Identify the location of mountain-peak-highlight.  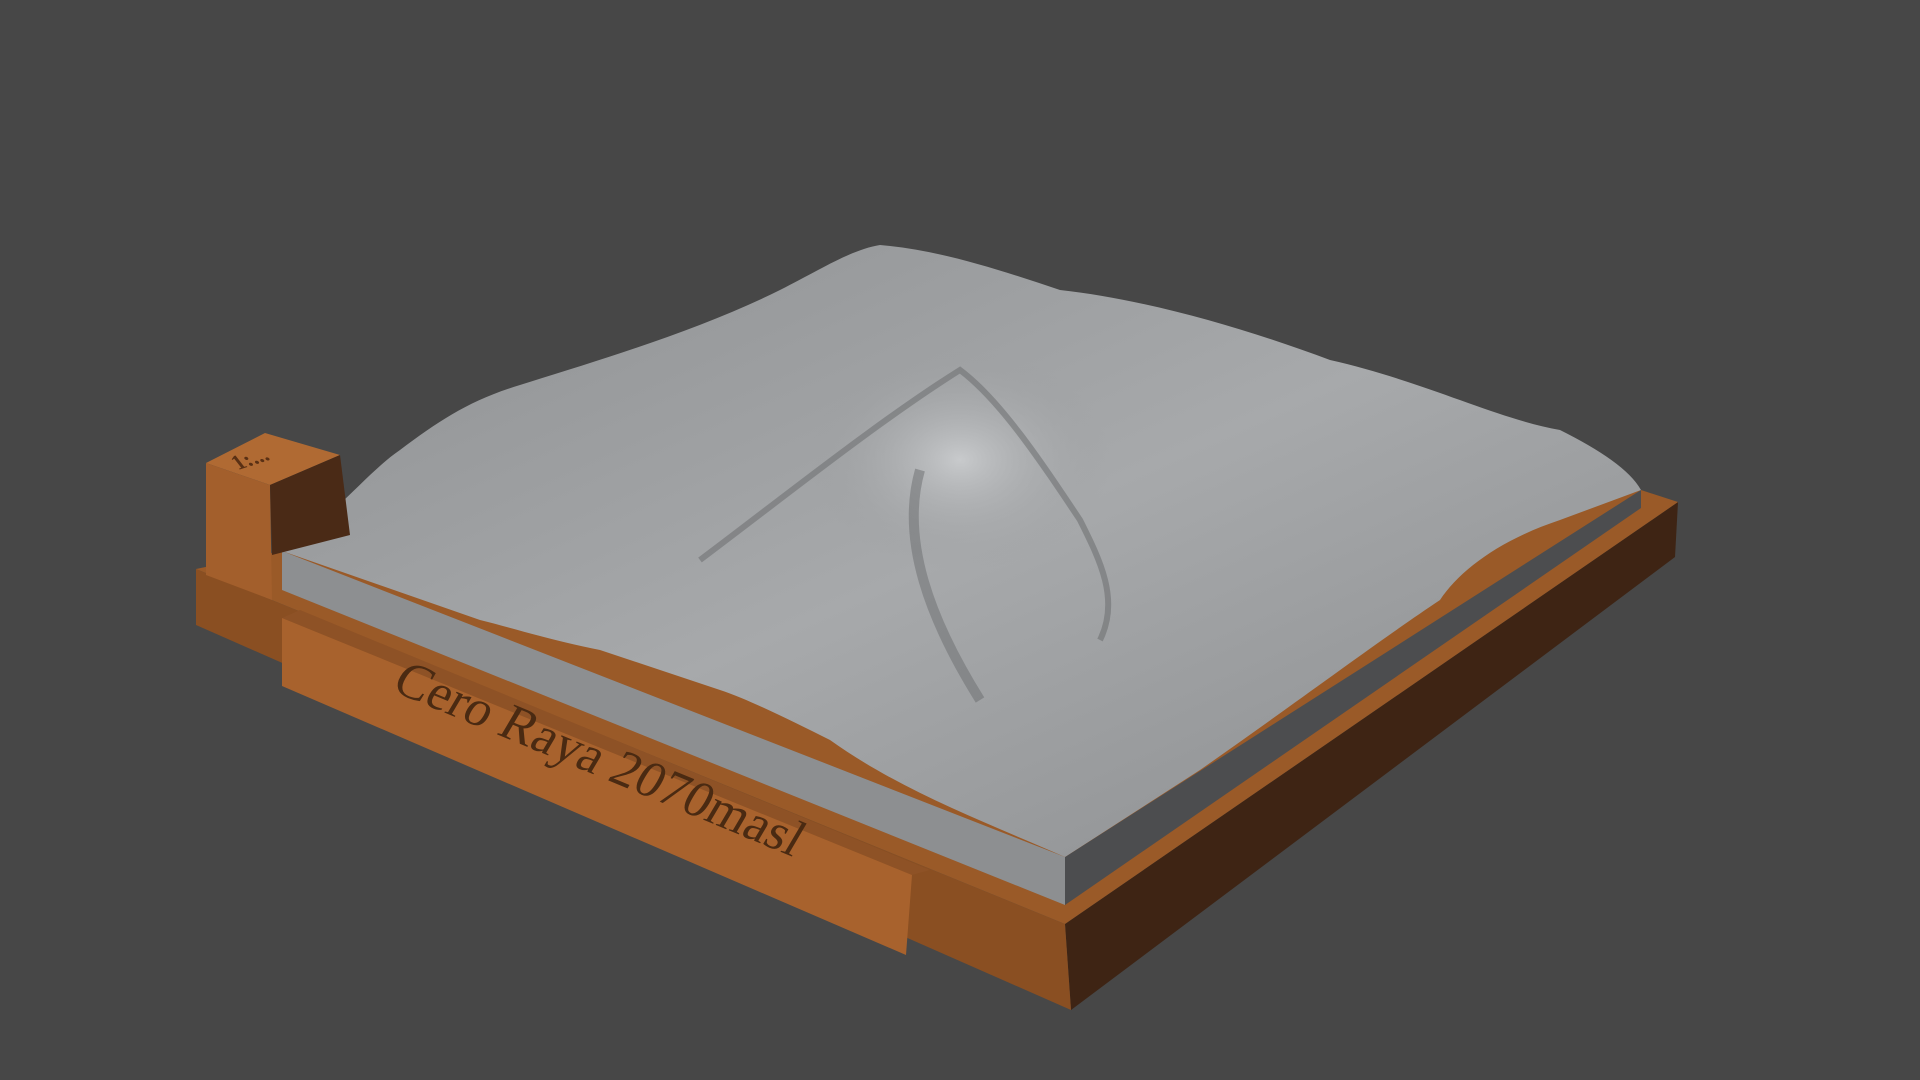
(960, 460).